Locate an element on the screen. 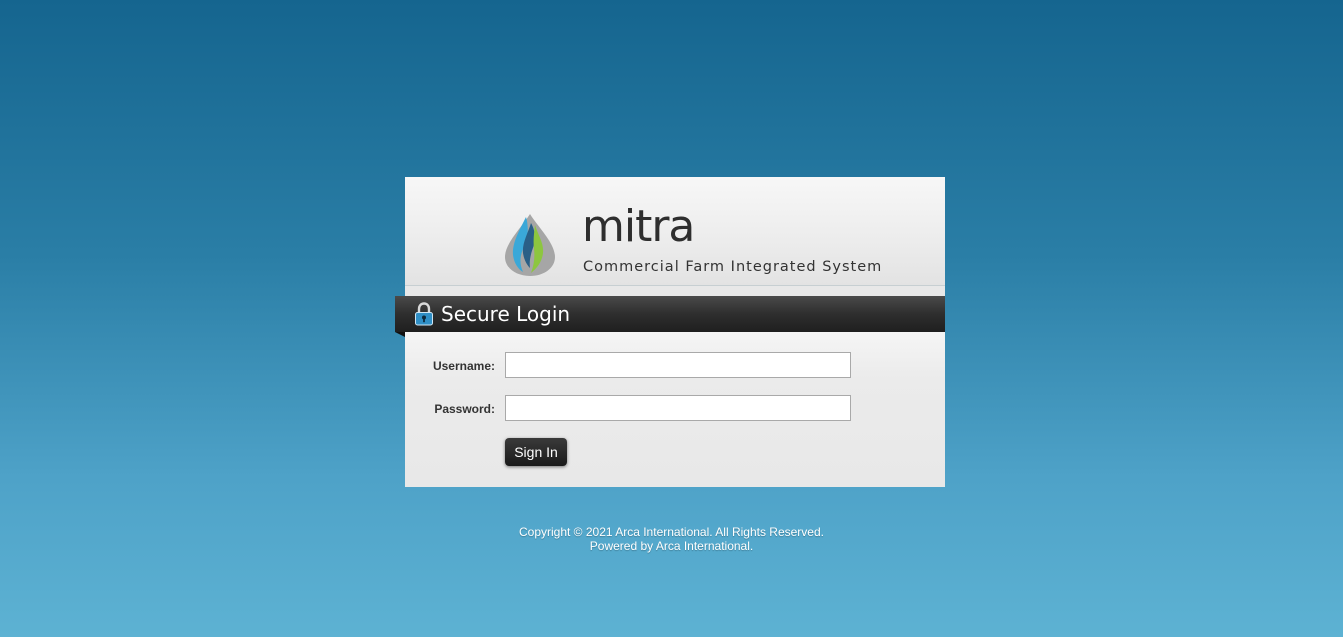  login-form: Username: Password: Sign In is located at coordinates (675, 409).